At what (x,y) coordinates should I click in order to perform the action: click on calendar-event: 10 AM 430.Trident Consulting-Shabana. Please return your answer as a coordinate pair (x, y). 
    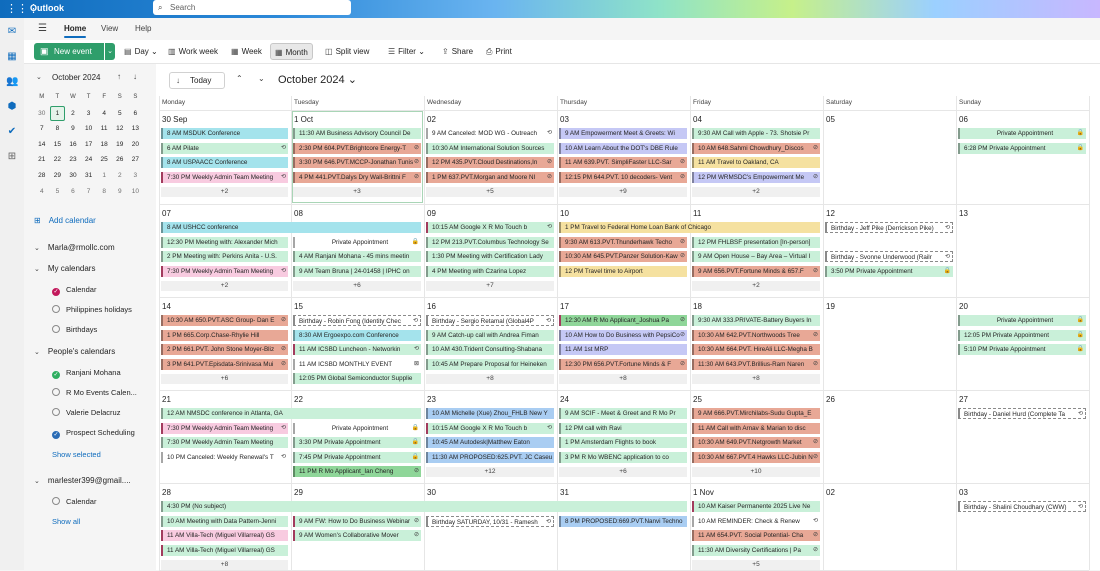
    Looking at the image, I should click on (490, 349).